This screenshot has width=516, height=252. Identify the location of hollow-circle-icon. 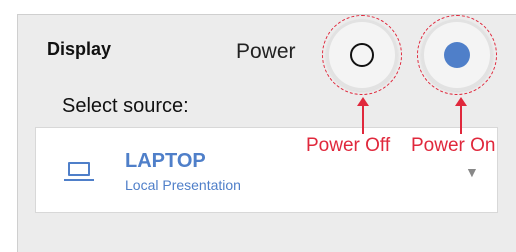
(362, 55).